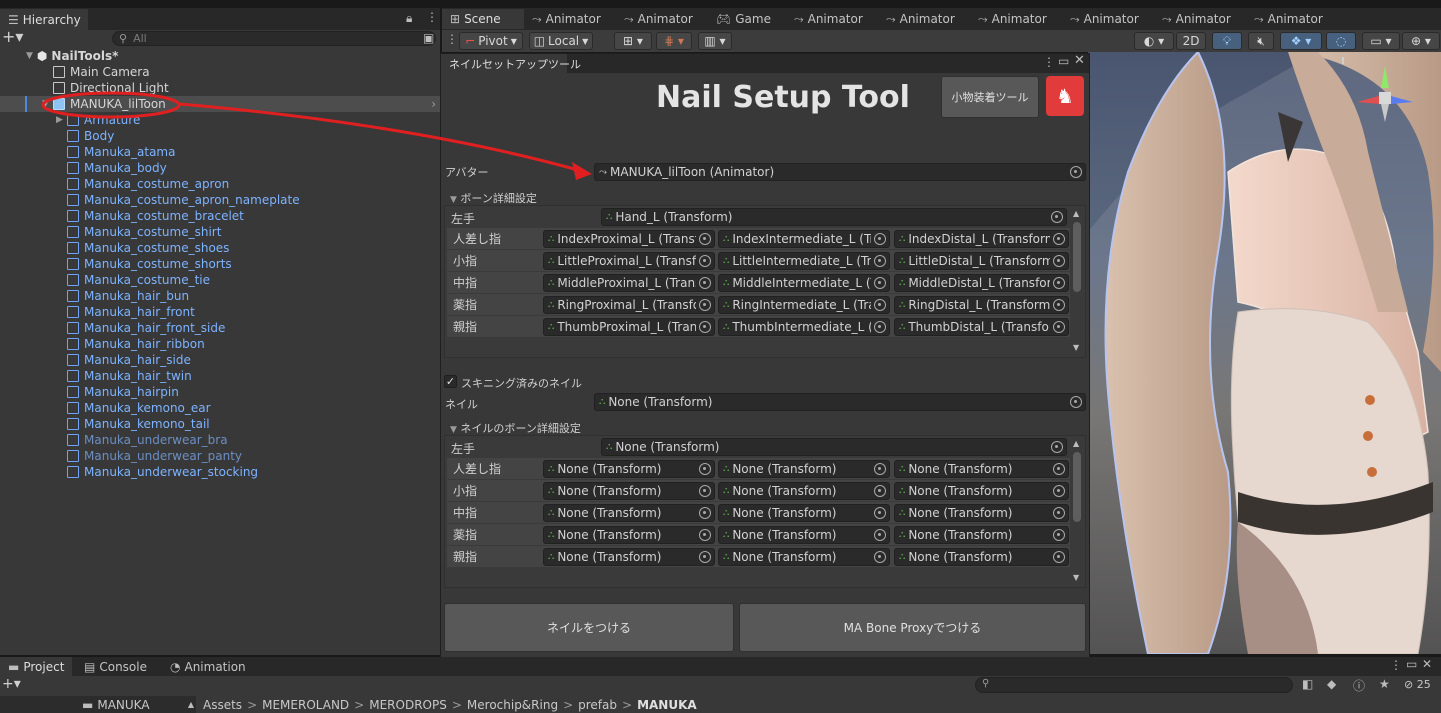 The width and height of the screenshot is (1441, 713). What do you see at coordinates (834, 447) in the screenshot?
I see `nail-left-hand-field: ⛬ None (Transform)` at bounding box center [834, 447].